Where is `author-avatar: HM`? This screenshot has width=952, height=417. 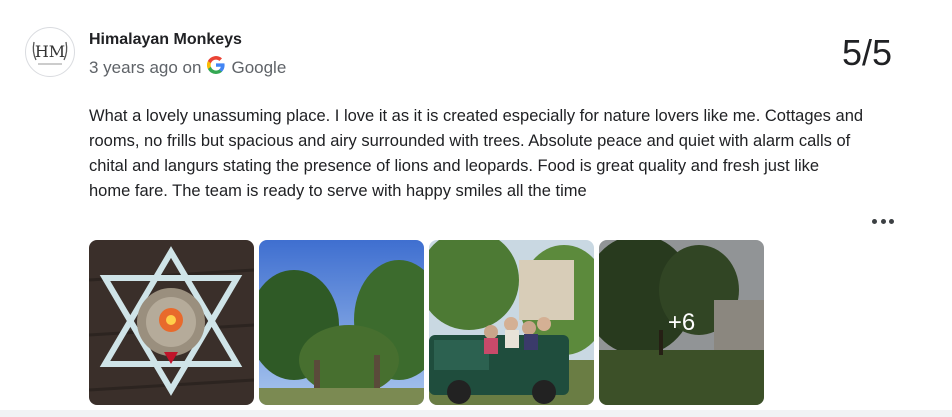
author-avatar: HM is located at coordinates (50, 52).